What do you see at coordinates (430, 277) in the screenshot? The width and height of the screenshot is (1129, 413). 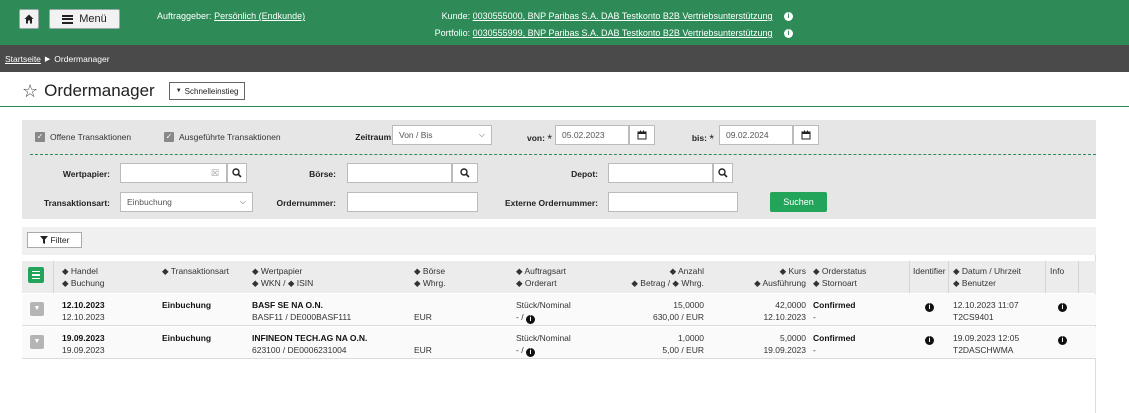 I see `col-boerse: ◆ Börse ◆ Whrg.` at bounding box center [430, 277].